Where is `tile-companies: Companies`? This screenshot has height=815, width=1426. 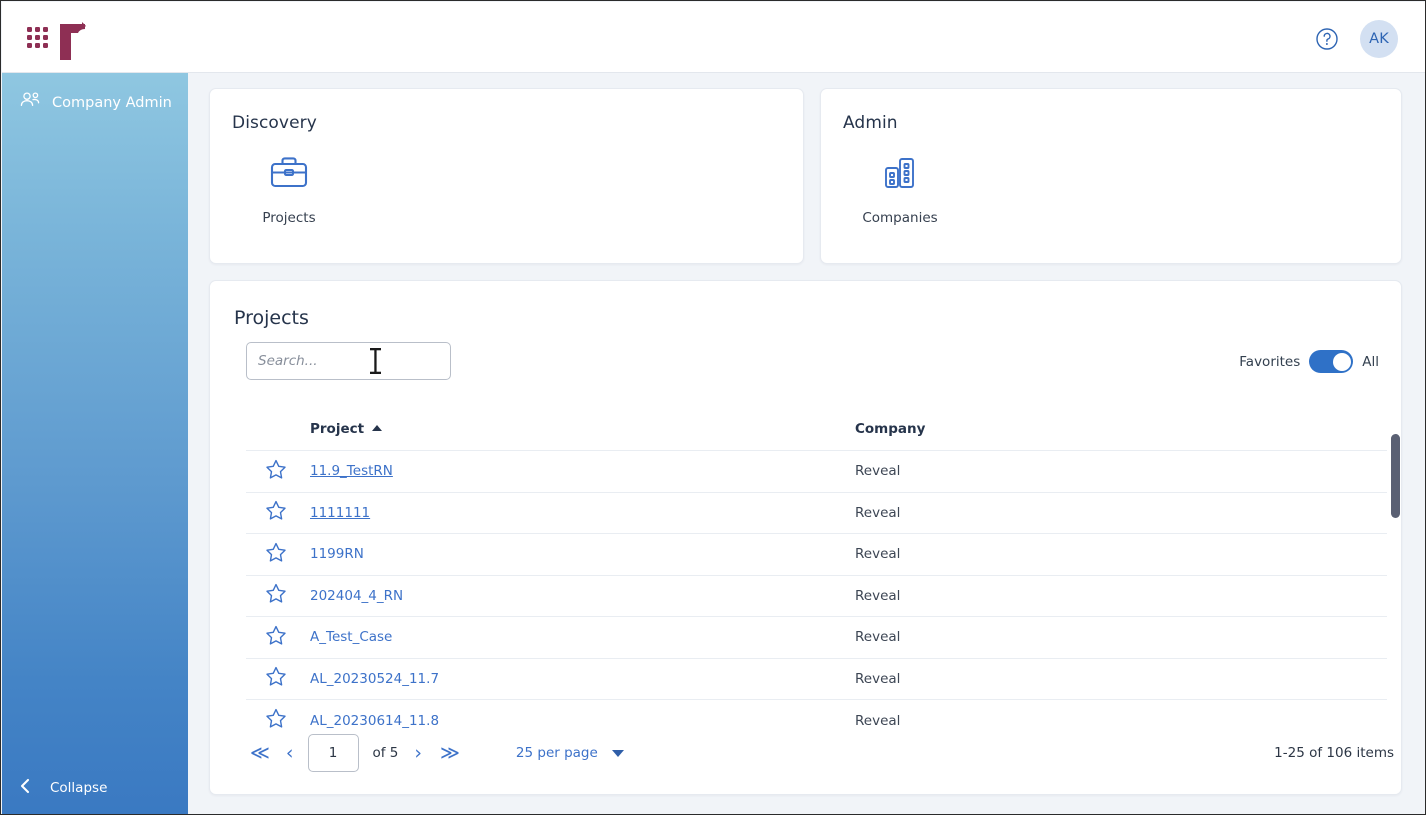
tile-companies: Companies is located at coordinates (900, 189).